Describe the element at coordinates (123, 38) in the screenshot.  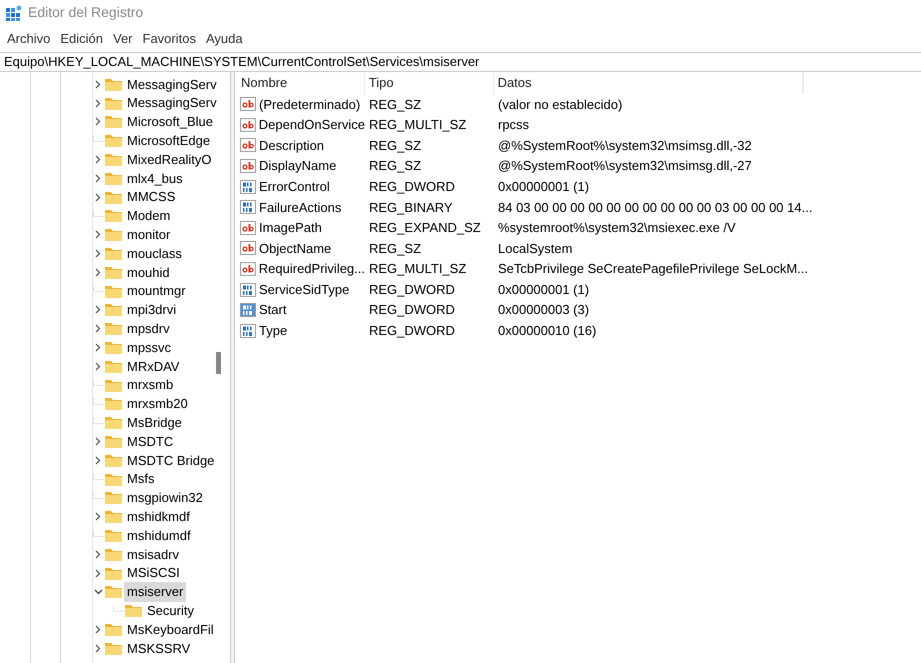
I see `menu-item: Ver` at that location.